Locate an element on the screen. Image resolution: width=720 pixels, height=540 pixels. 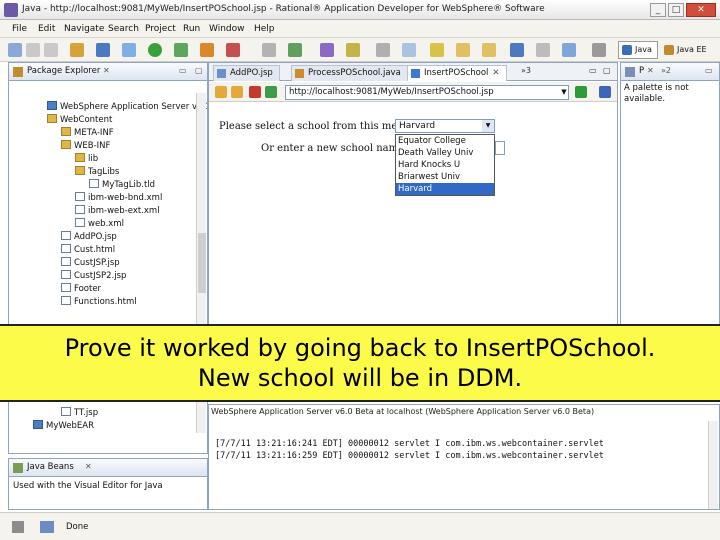
tree-item: META-INF is located at coordinates (87, 133).